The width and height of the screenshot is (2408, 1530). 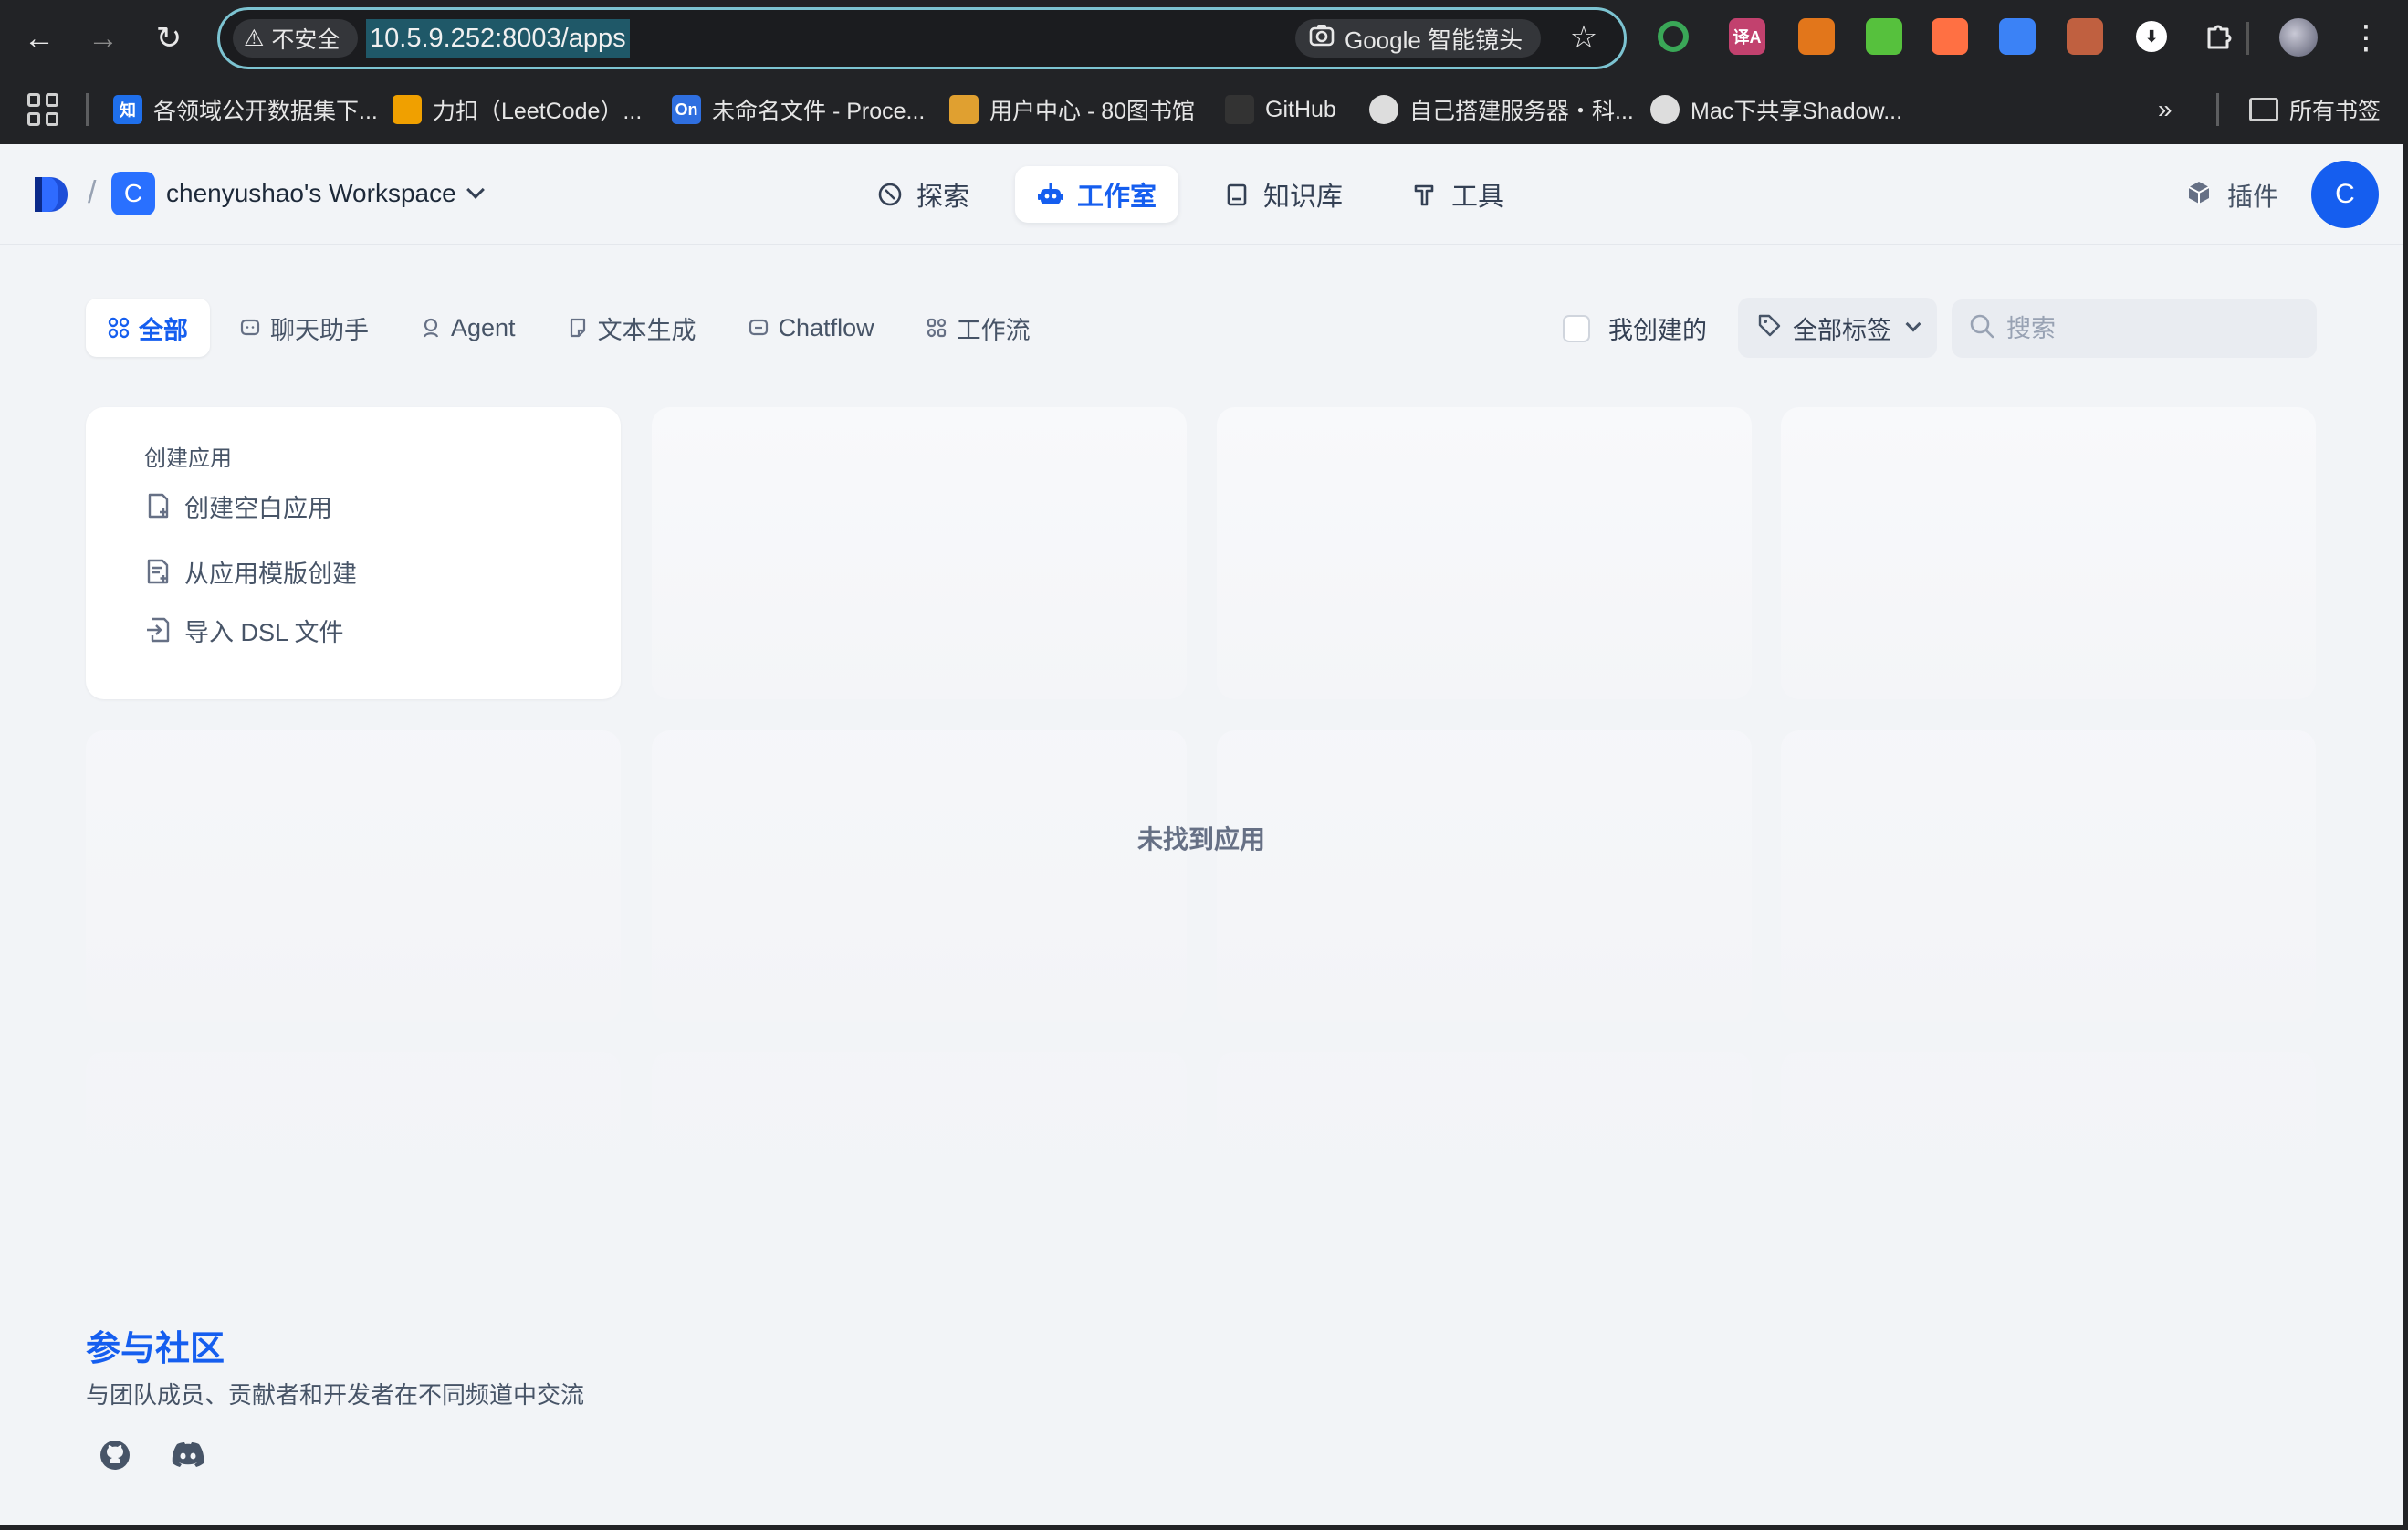 What do you see at coordinates (103, 39) in the screenshot?
I see `forward-arrow-icon: →` at bounding box center [103, 39].